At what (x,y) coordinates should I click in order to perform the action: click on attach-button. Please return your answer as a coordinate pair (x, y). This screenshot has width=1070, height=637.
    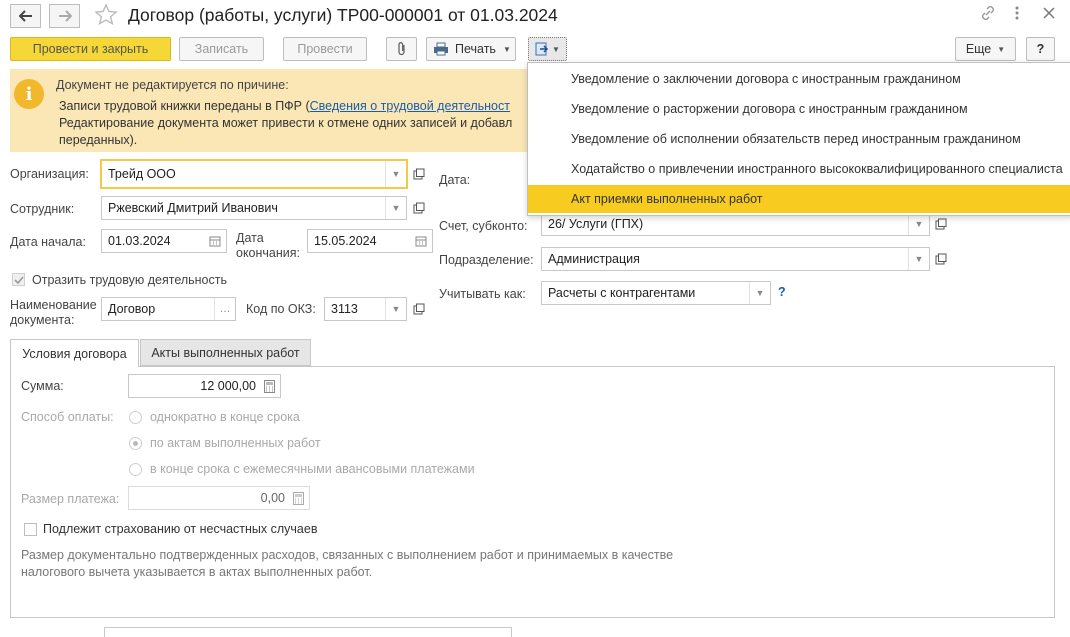
    Looking at the image, I should click on (401, 49).